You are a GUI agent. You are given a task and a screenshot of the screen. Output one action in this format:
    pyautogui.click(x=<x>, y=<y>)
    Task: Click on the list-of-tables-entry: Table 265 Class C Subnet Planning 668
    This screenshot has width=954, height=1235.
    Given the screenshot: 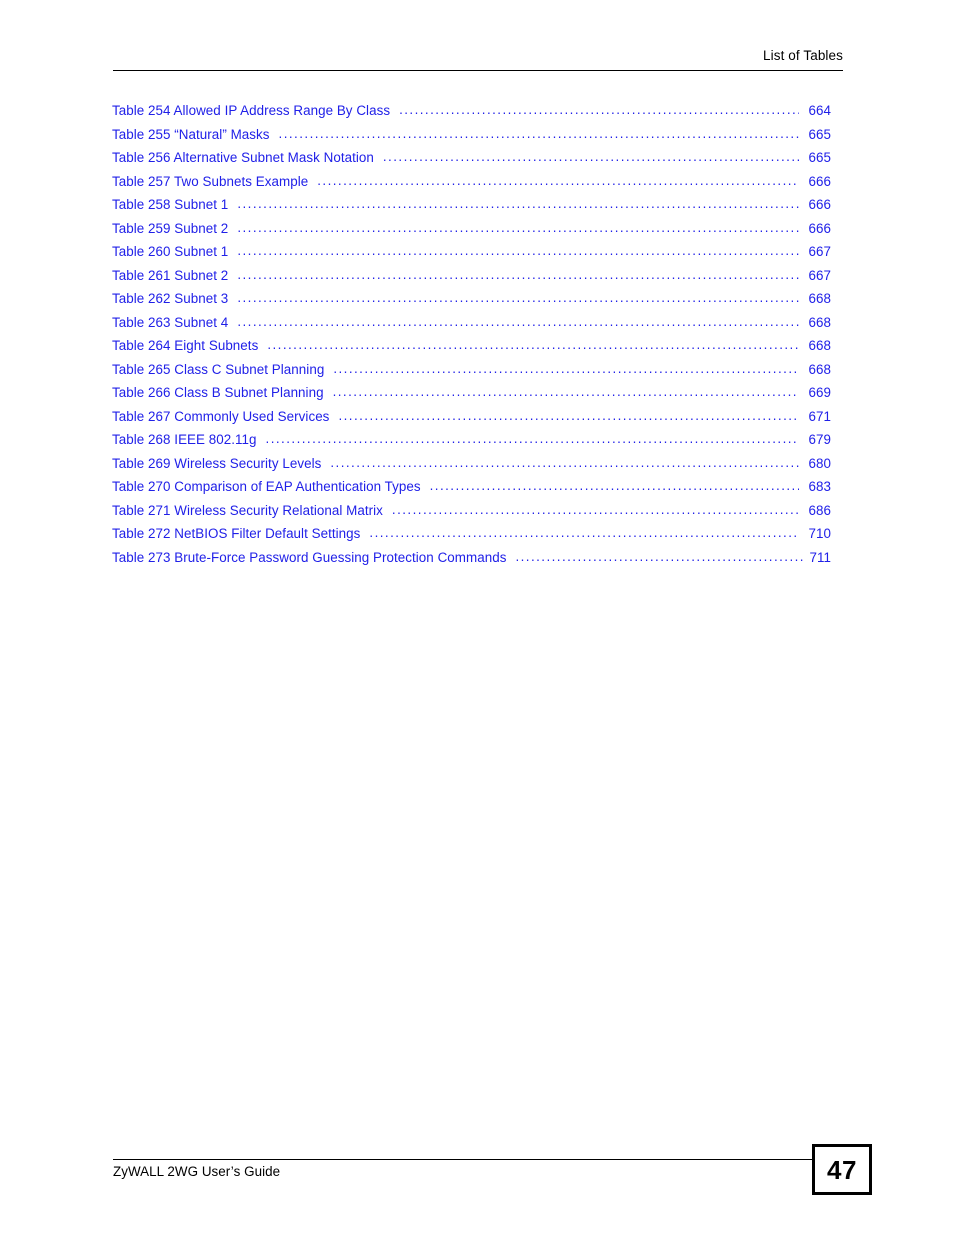 What is the action you would take?
    pyautogui.click(x=471, y=374)
    